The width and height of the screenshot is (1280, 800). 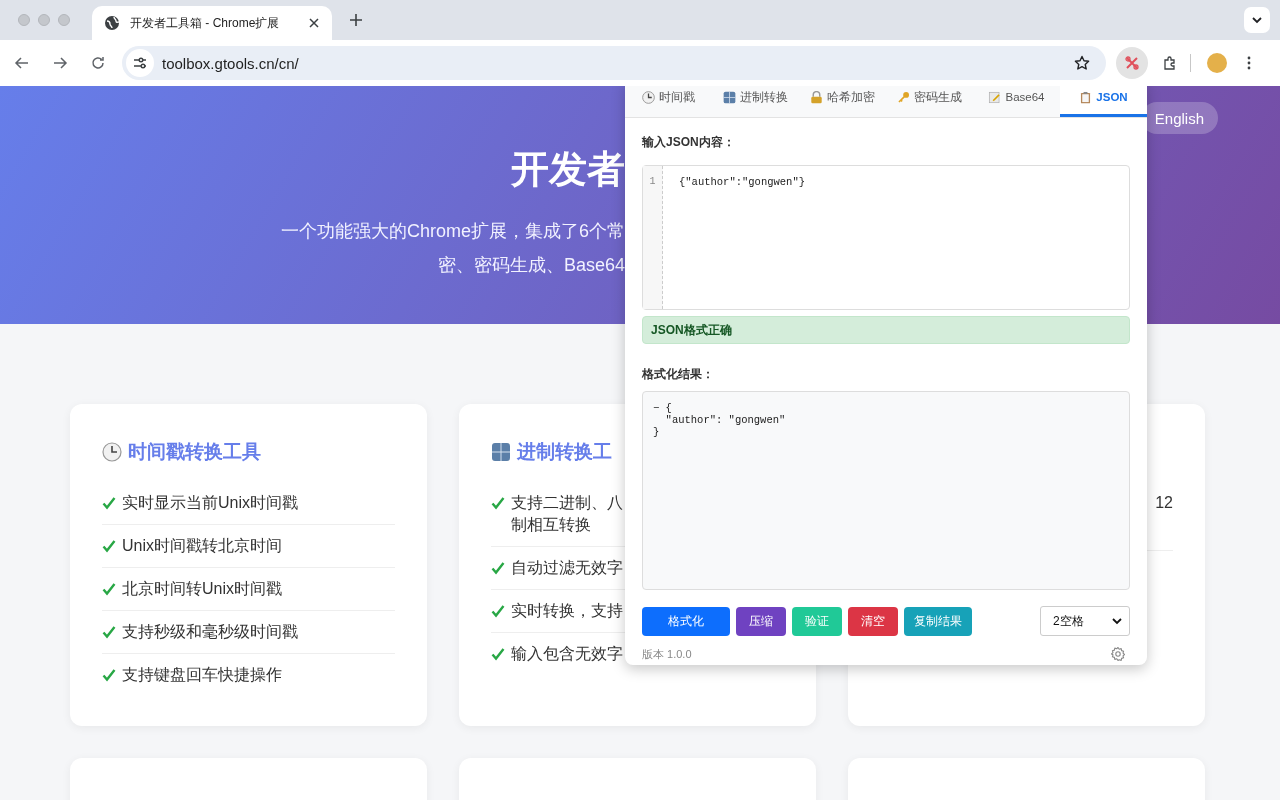 I want to click on tools-icon, so click(x=1132, y=63).